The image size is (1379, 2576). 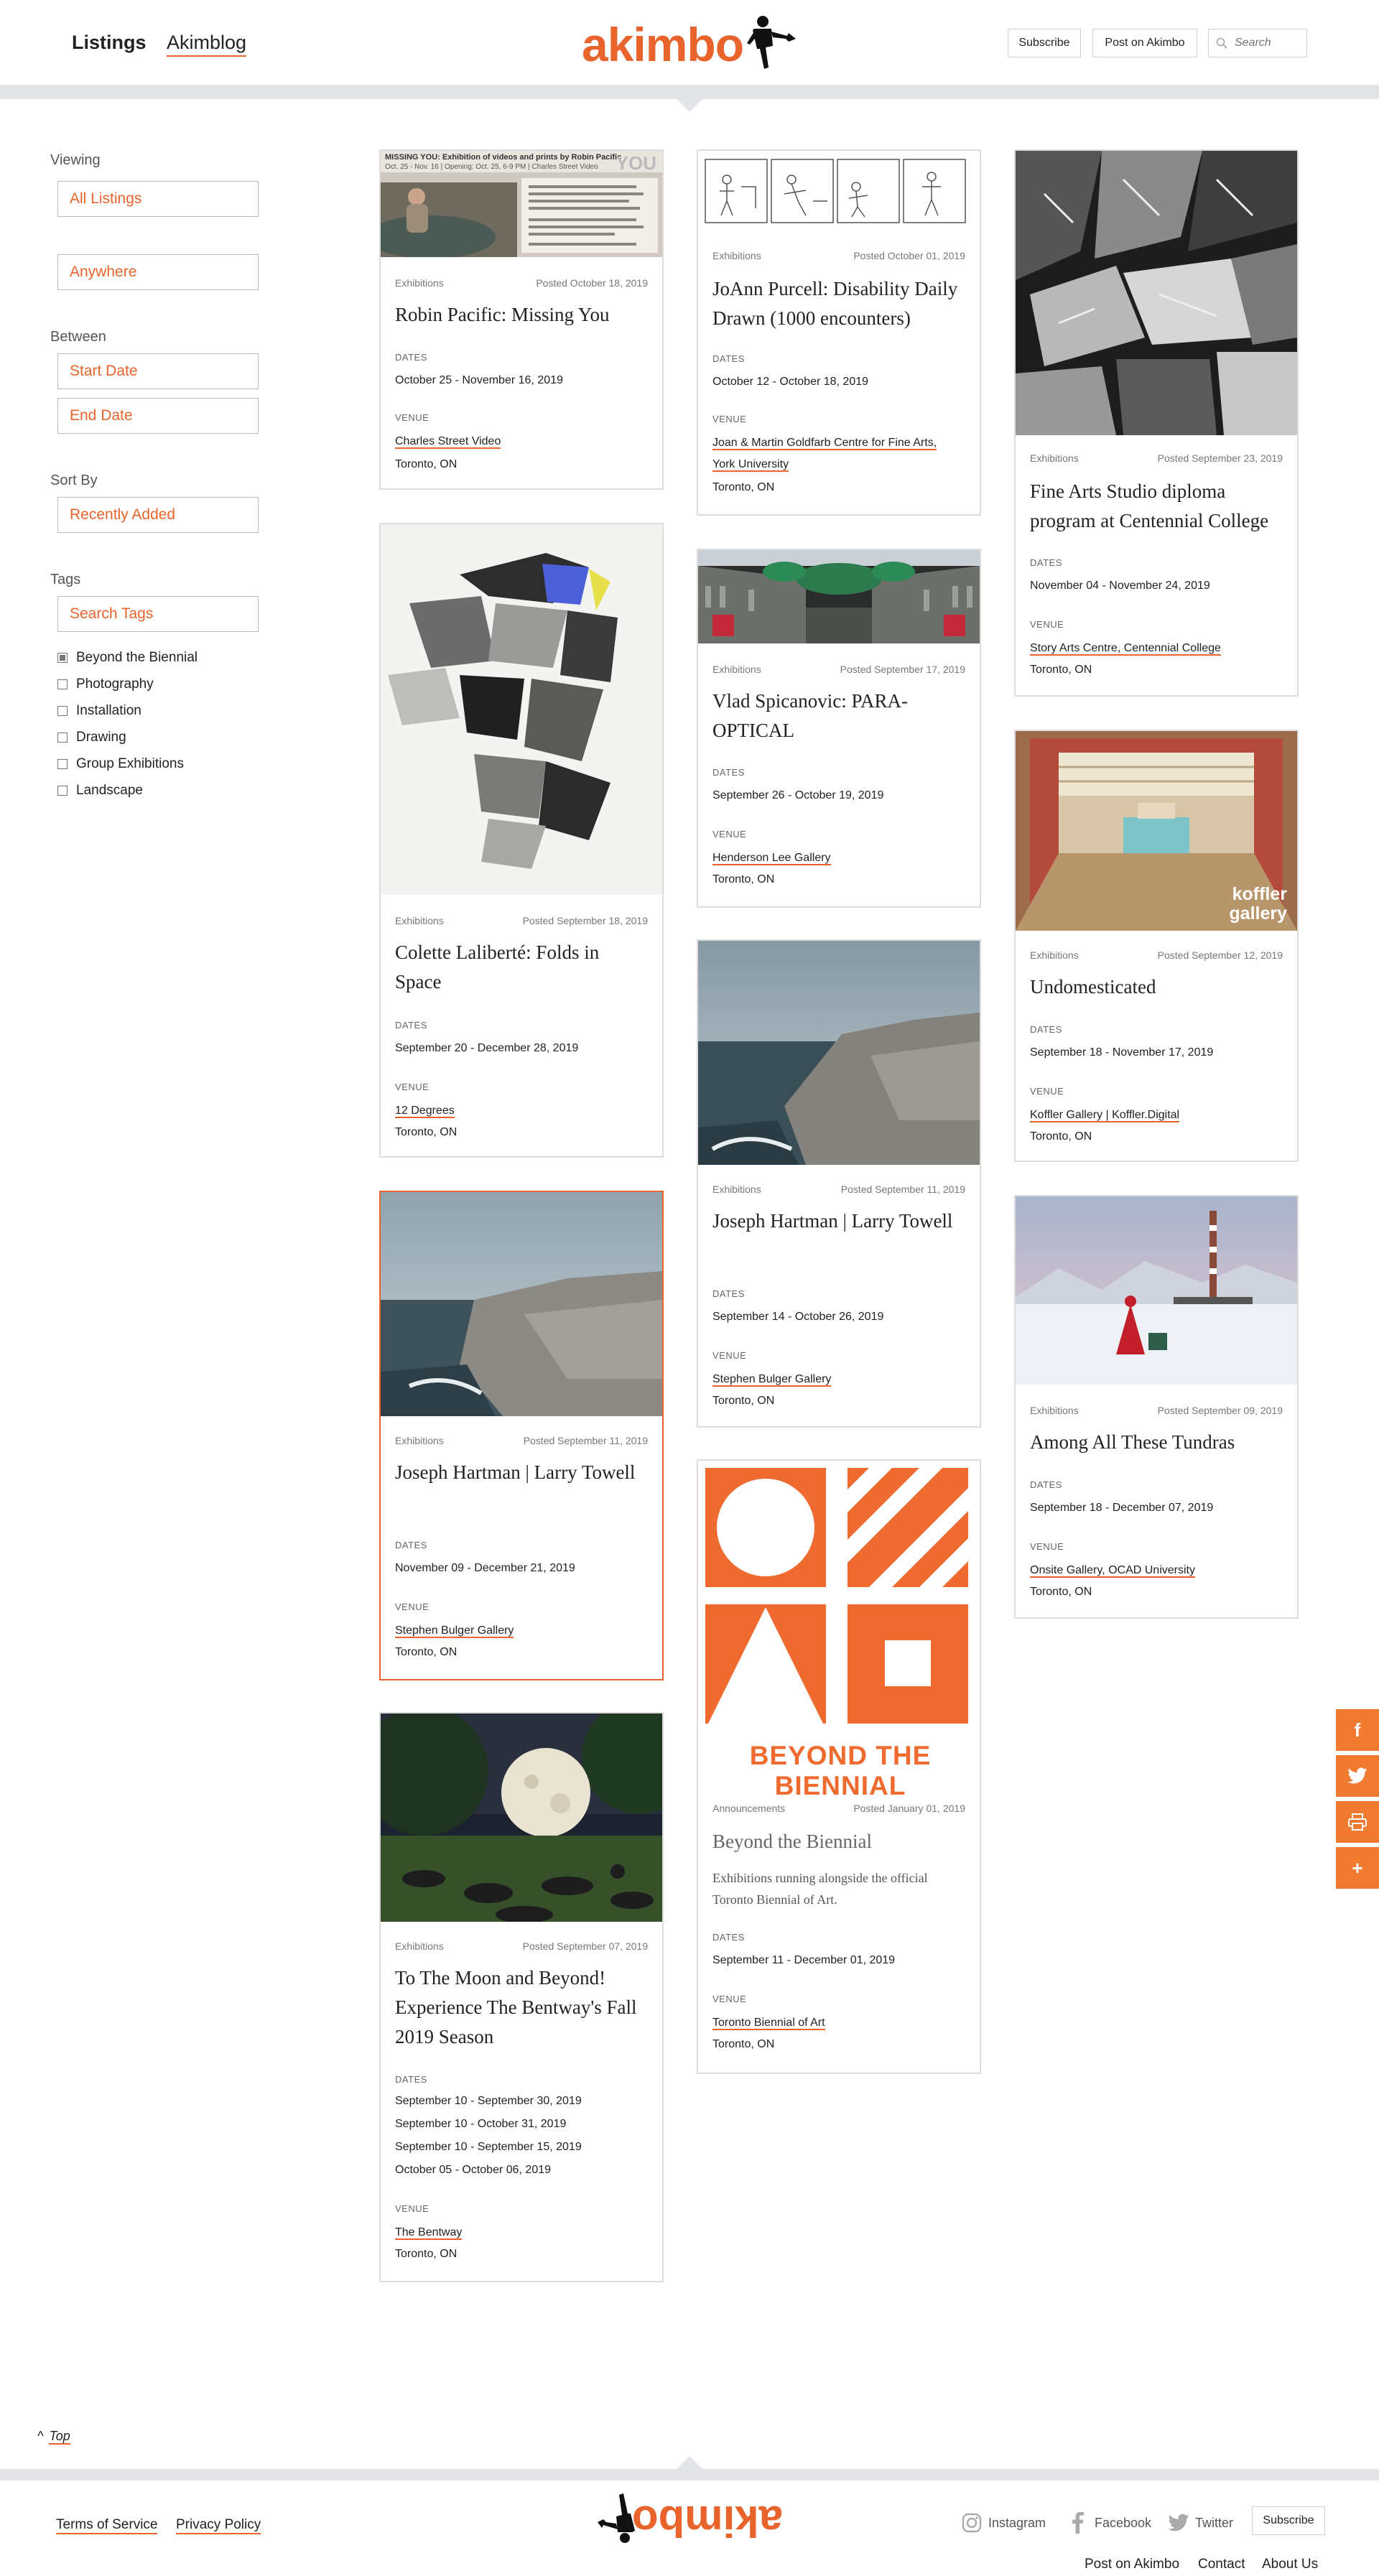 I want to click on back-to-top-link: ^ Top, so click(x=54, y=2437).